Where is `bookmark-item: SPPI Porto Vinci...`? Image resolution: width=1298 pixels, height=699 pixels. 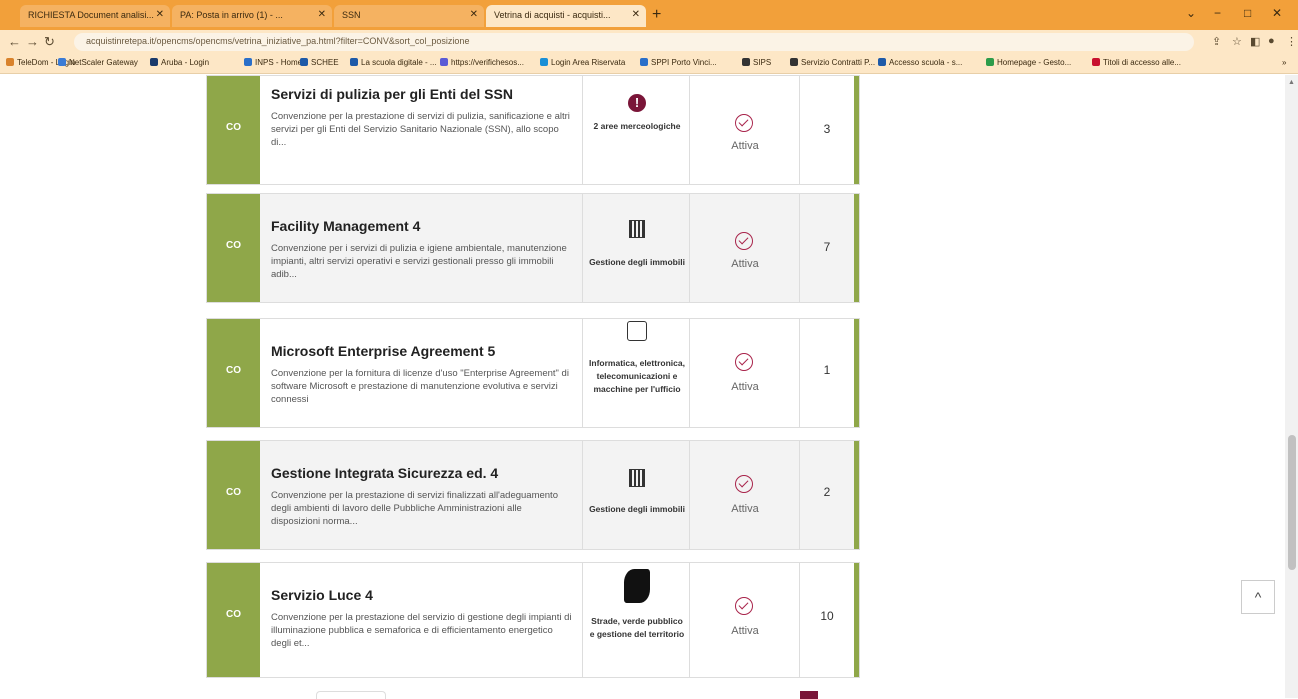 bookmark-item: SPPI Porto Vinci... is located at coordinates (678, 62).